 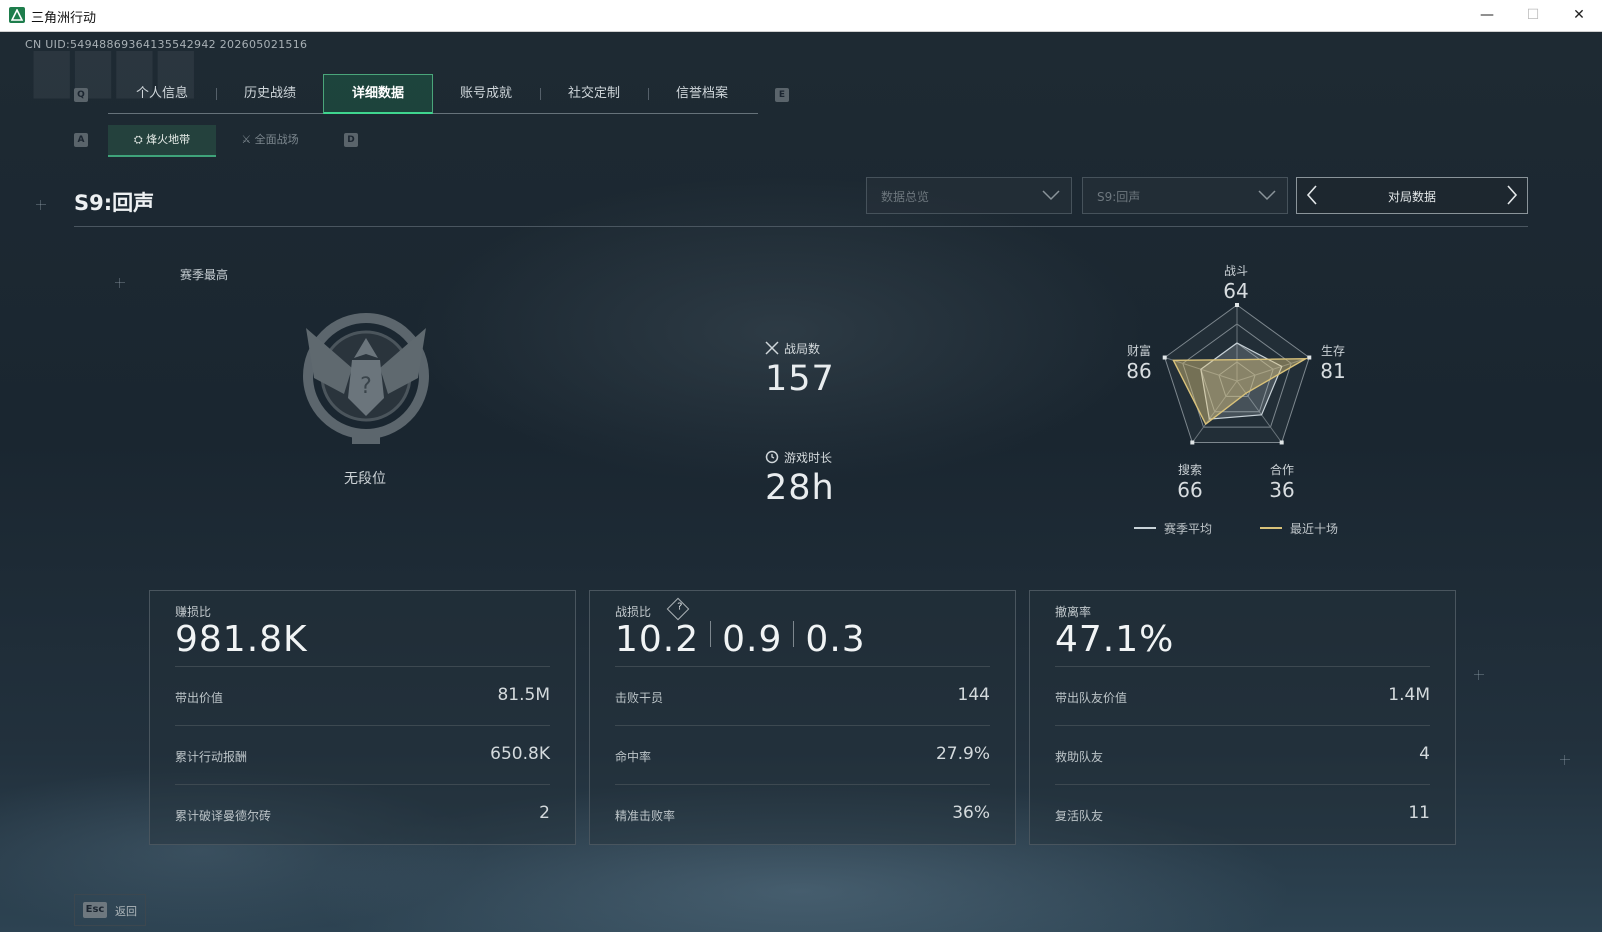 I want to click on radar-label-combat: 战斗 64, so click(x=1236, y=283).